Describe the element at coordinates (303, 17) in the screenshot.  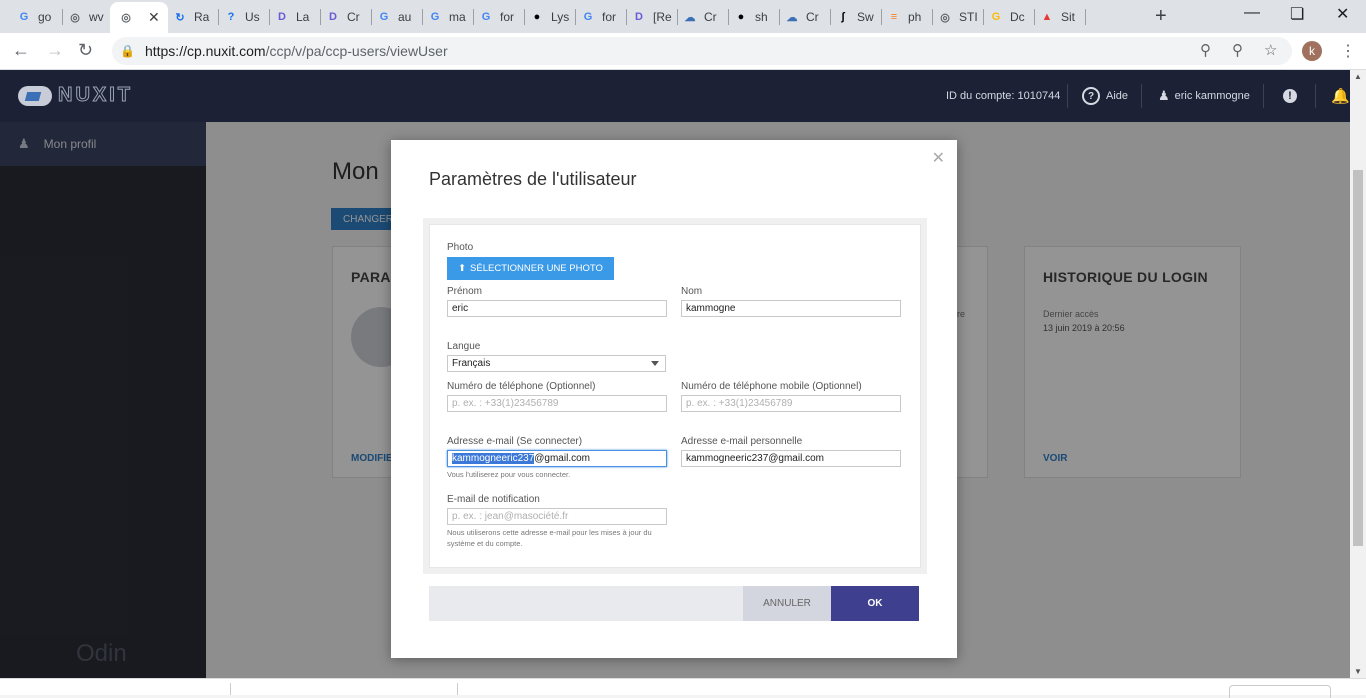
I see `browser-tab-label: La` at that location.